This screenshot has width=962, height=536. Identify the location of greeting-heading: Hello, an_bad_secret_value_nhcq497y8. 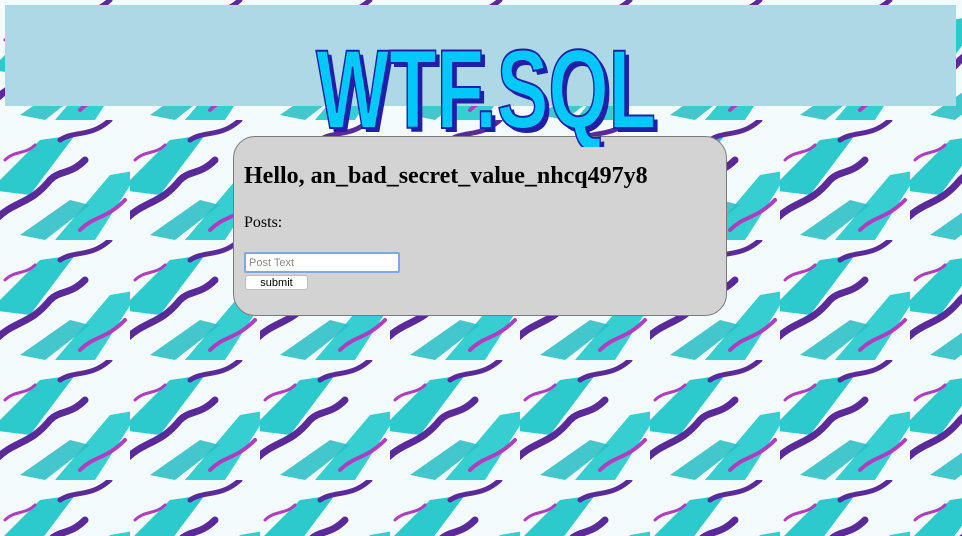
(446, 176).